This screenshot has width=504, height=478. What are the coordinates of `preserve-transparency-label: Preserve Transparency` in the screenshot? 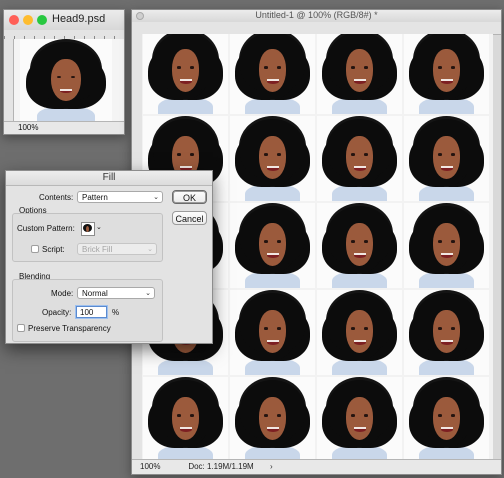 It's located at (69, 328).